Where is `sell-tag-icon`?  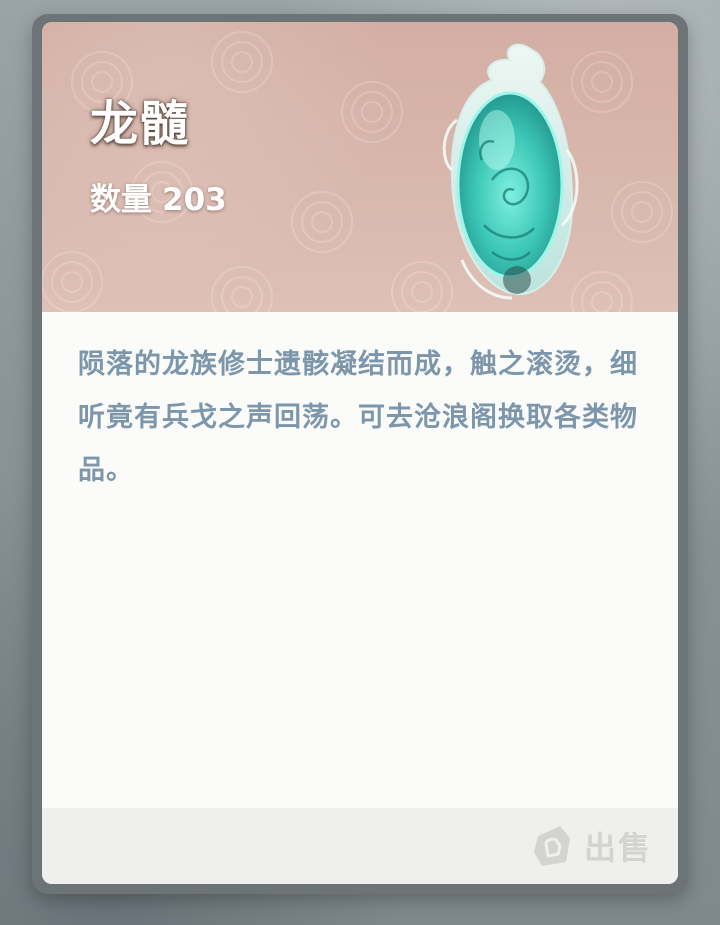 sell-tag-icon is located at coordinates (551, 846).